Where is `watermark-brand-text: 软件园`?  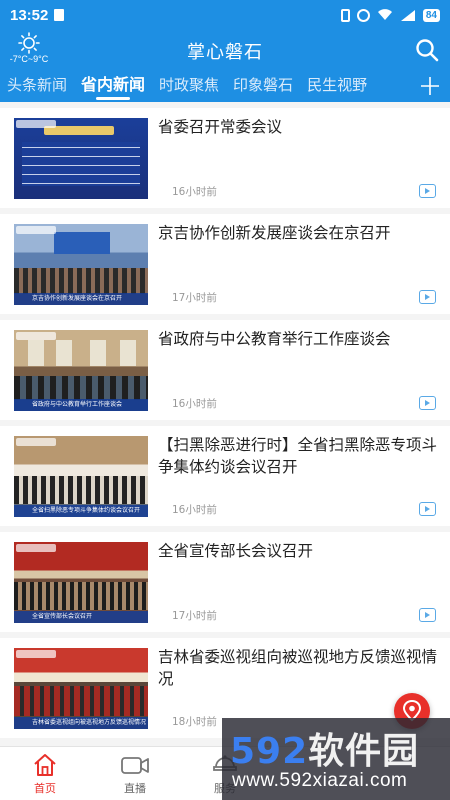
watermark-brand-text: 软件园 is located at coordinates (364, 751).